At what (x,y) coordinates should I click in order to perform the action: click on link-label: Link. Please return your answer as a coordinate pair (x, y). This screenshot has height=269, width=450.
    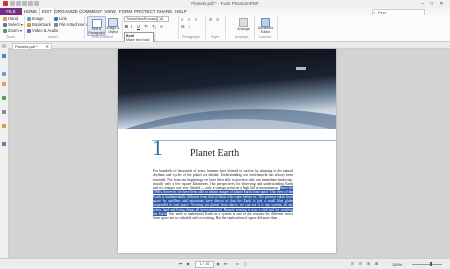
    Looking at the image, I should click on (63, 18).